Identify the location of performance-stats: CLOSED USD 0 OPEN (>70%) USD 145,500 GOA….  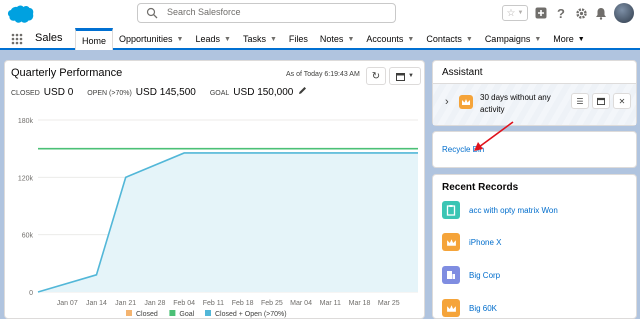
(159, 92).